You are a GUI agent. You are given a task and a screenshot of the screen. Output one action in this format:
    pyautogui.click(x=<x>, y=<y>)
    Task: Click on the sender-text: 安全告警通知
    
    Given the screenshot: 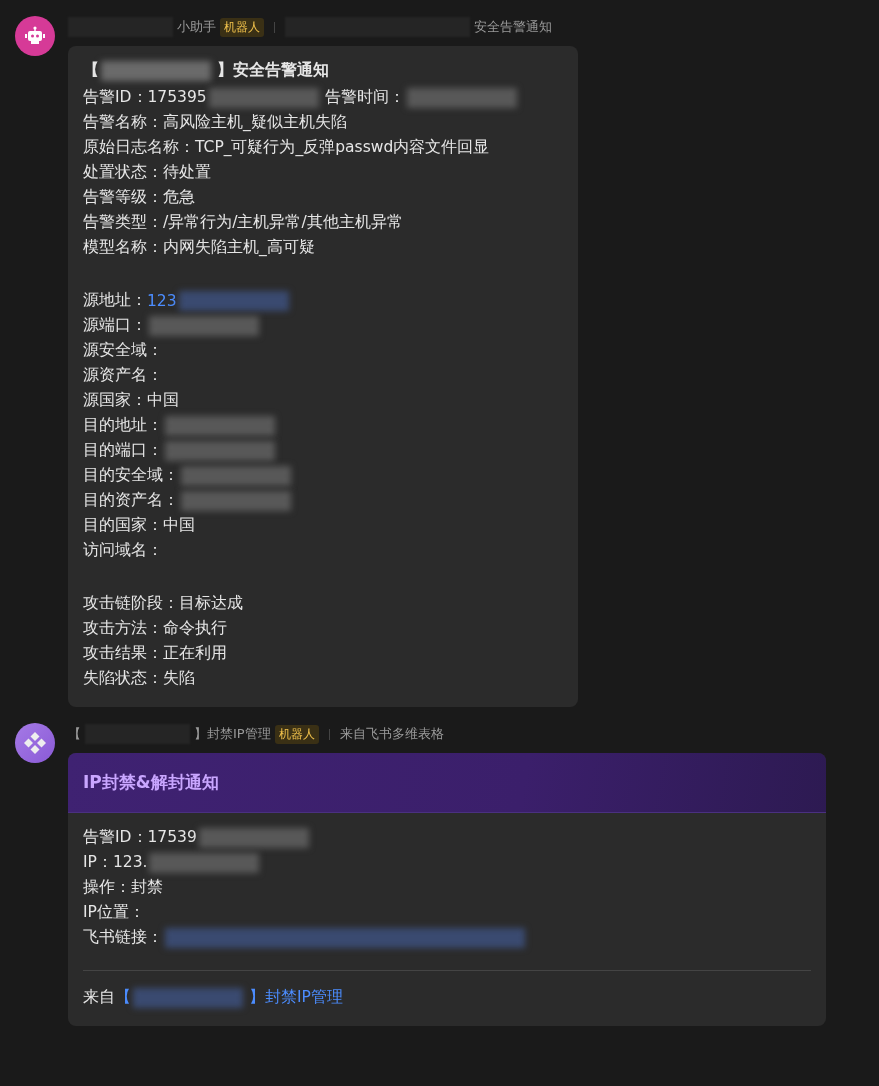 What is the action you would take?
    pyautogui.click(x=513, y=27)
    